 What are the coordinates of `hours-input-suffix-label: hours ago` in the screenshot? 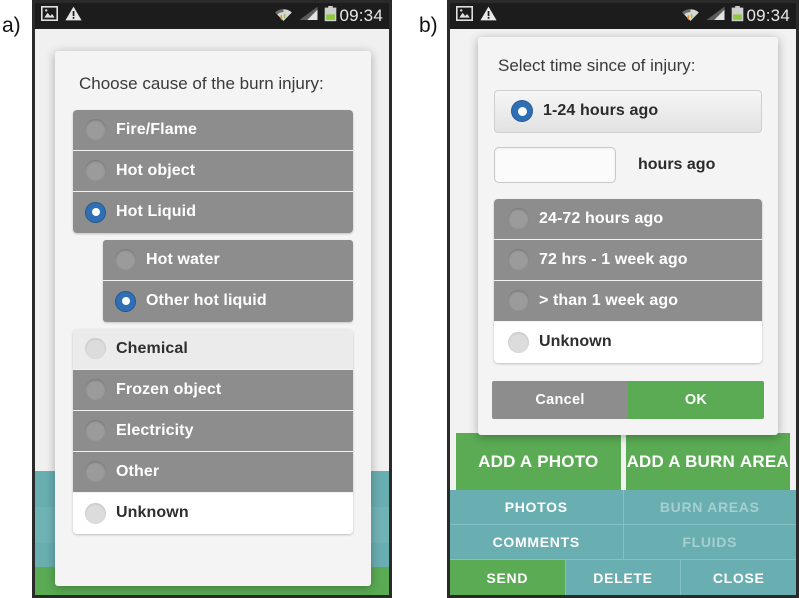 It's located at (677, 164).